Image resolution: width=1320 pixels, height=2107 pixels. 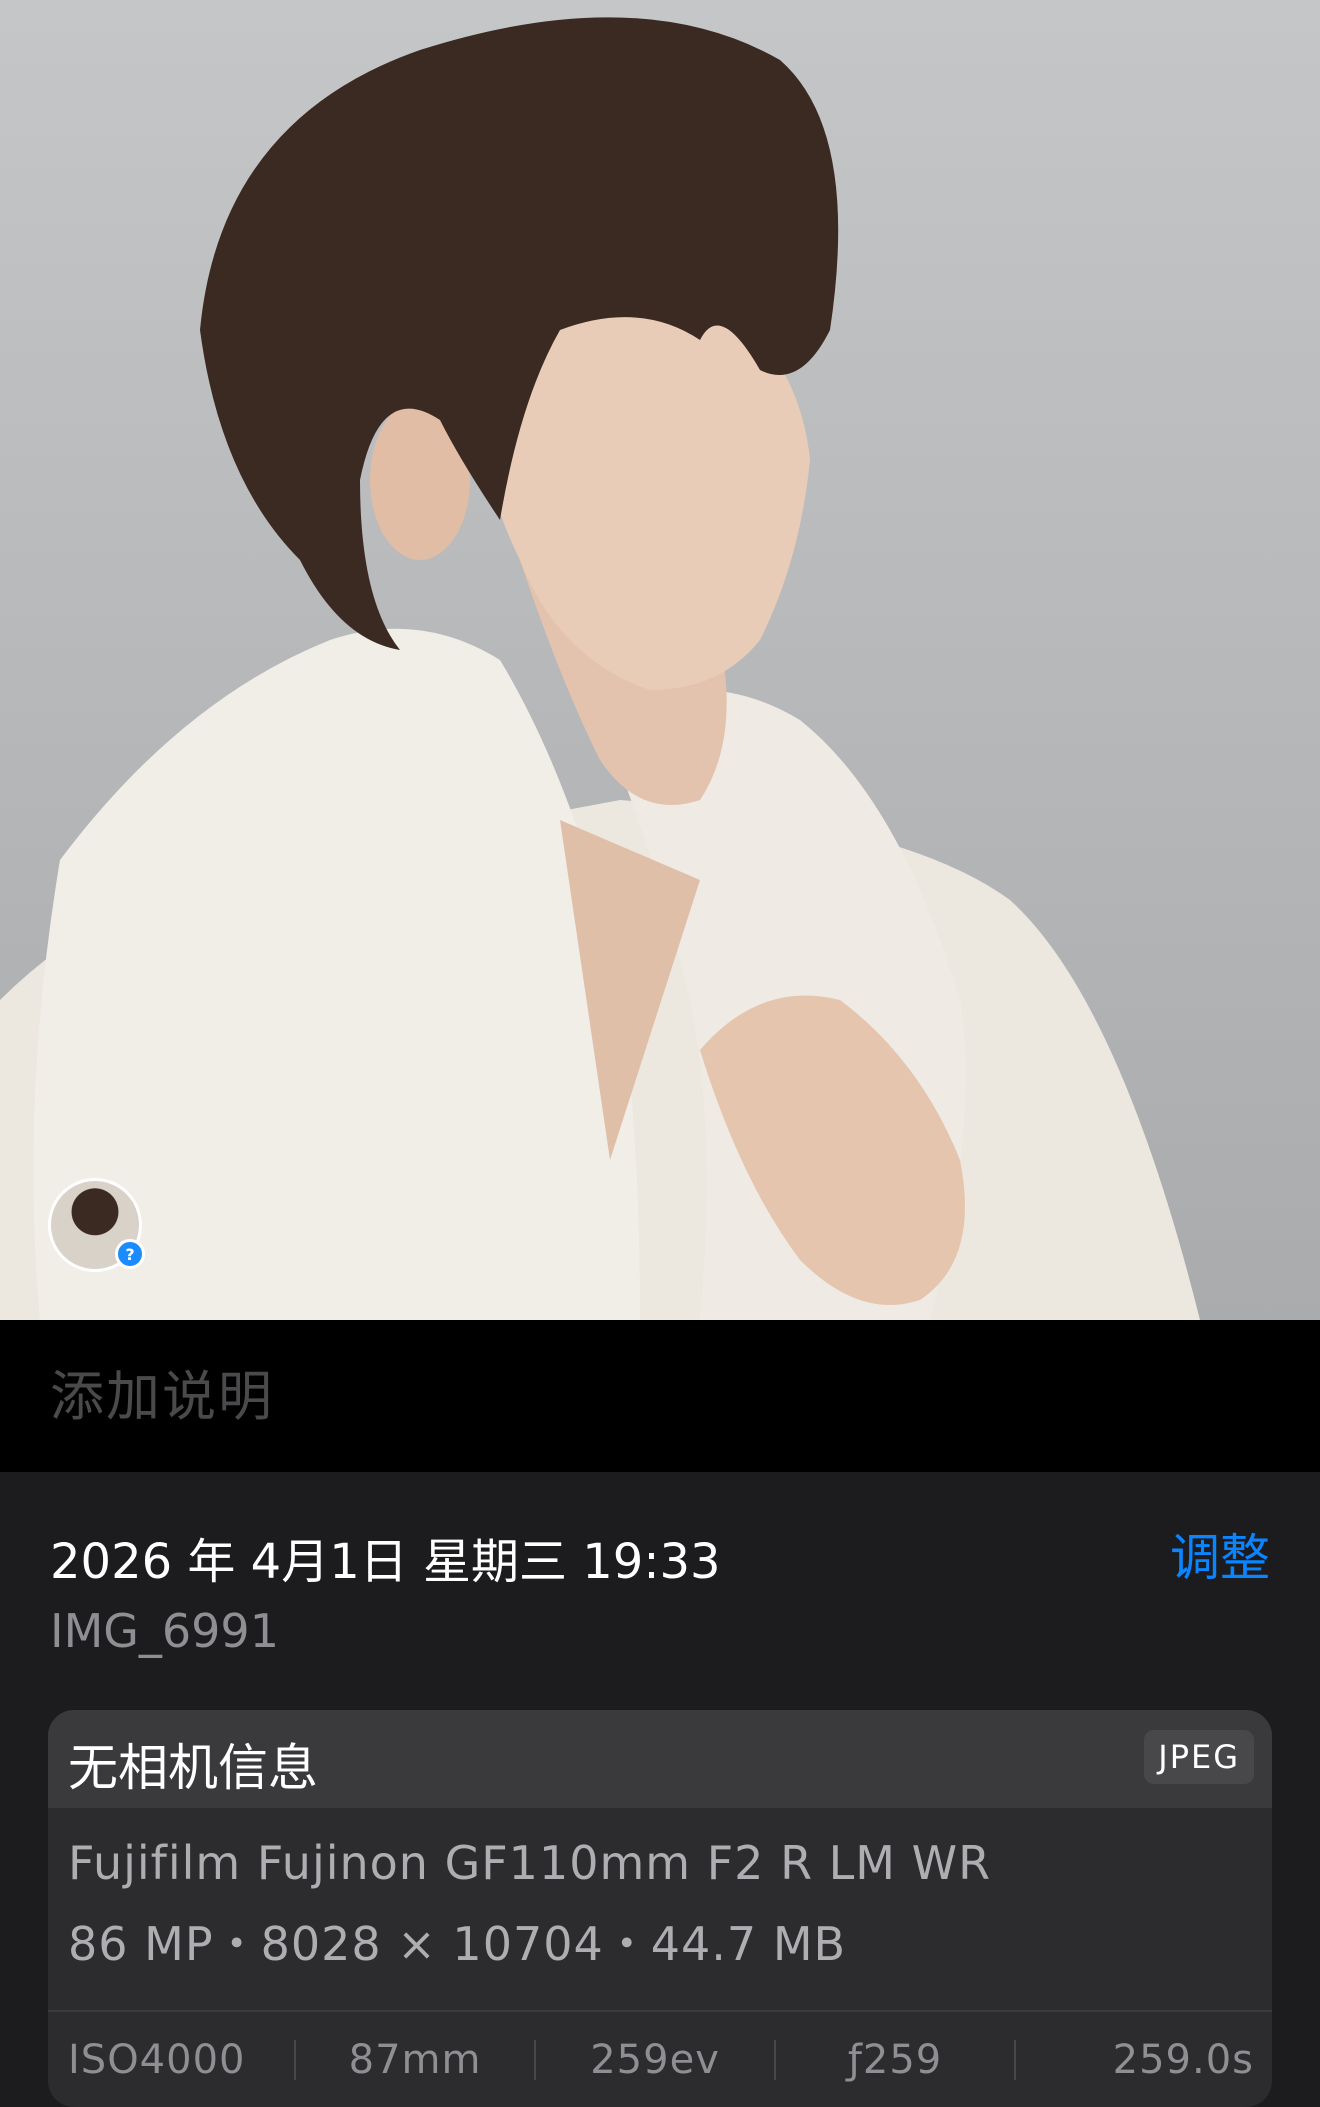 I want to click on image-specs: 86 MP・8028 × 10704・44.7 MB, so click(x=457, y=1944).